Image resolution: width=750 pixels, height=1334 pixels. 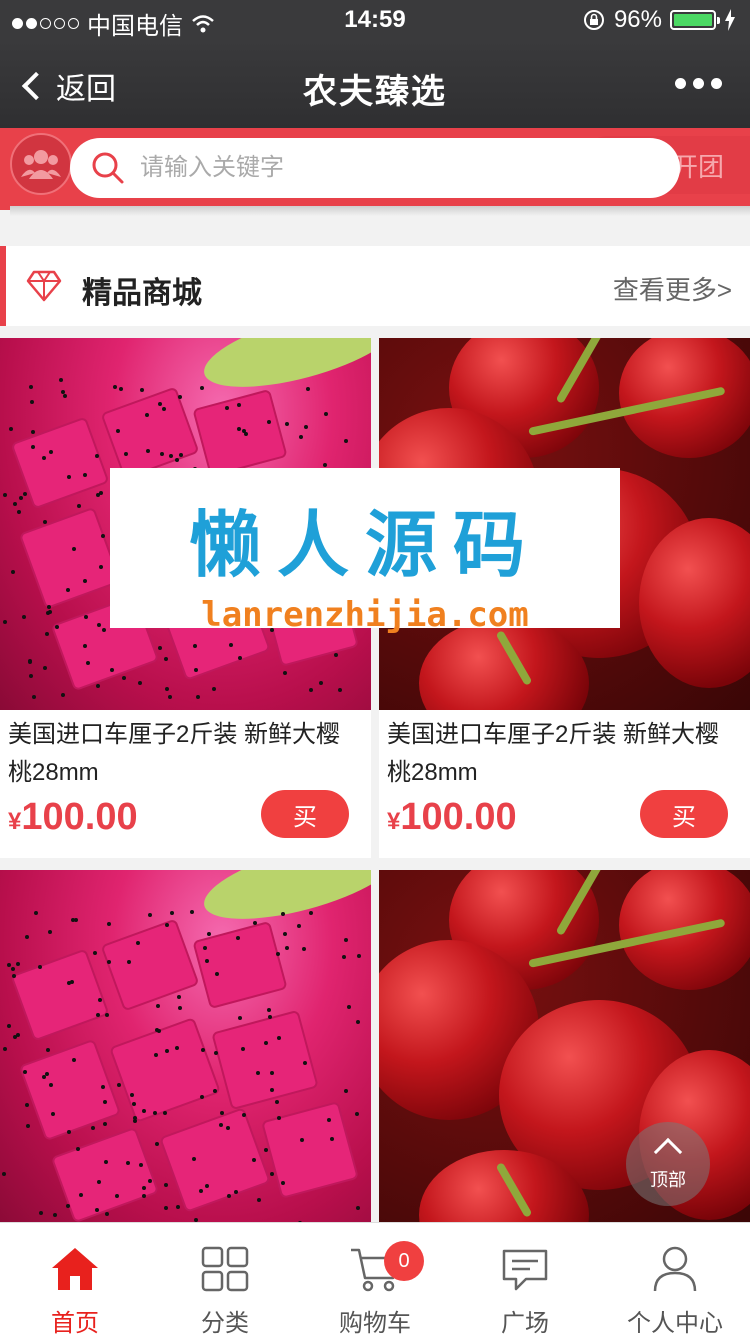 What do you see at coordinates (675, 1278) in the screenshot?
I see `tab-profile: 个人中心` at bounding box center [675, 1278].